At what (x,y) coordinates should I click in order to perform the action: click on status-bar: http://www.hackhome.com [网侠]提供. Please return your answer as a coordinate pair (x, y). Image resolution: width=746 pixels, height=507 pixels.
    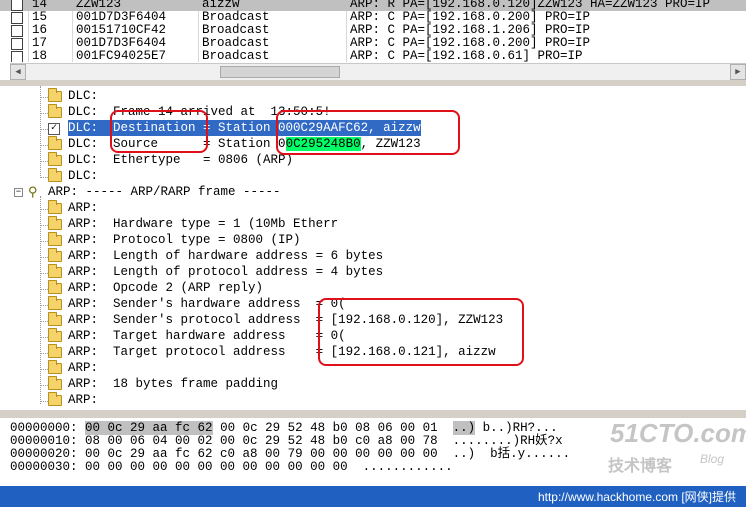
    Looking at the image, I should click on (373, 496).